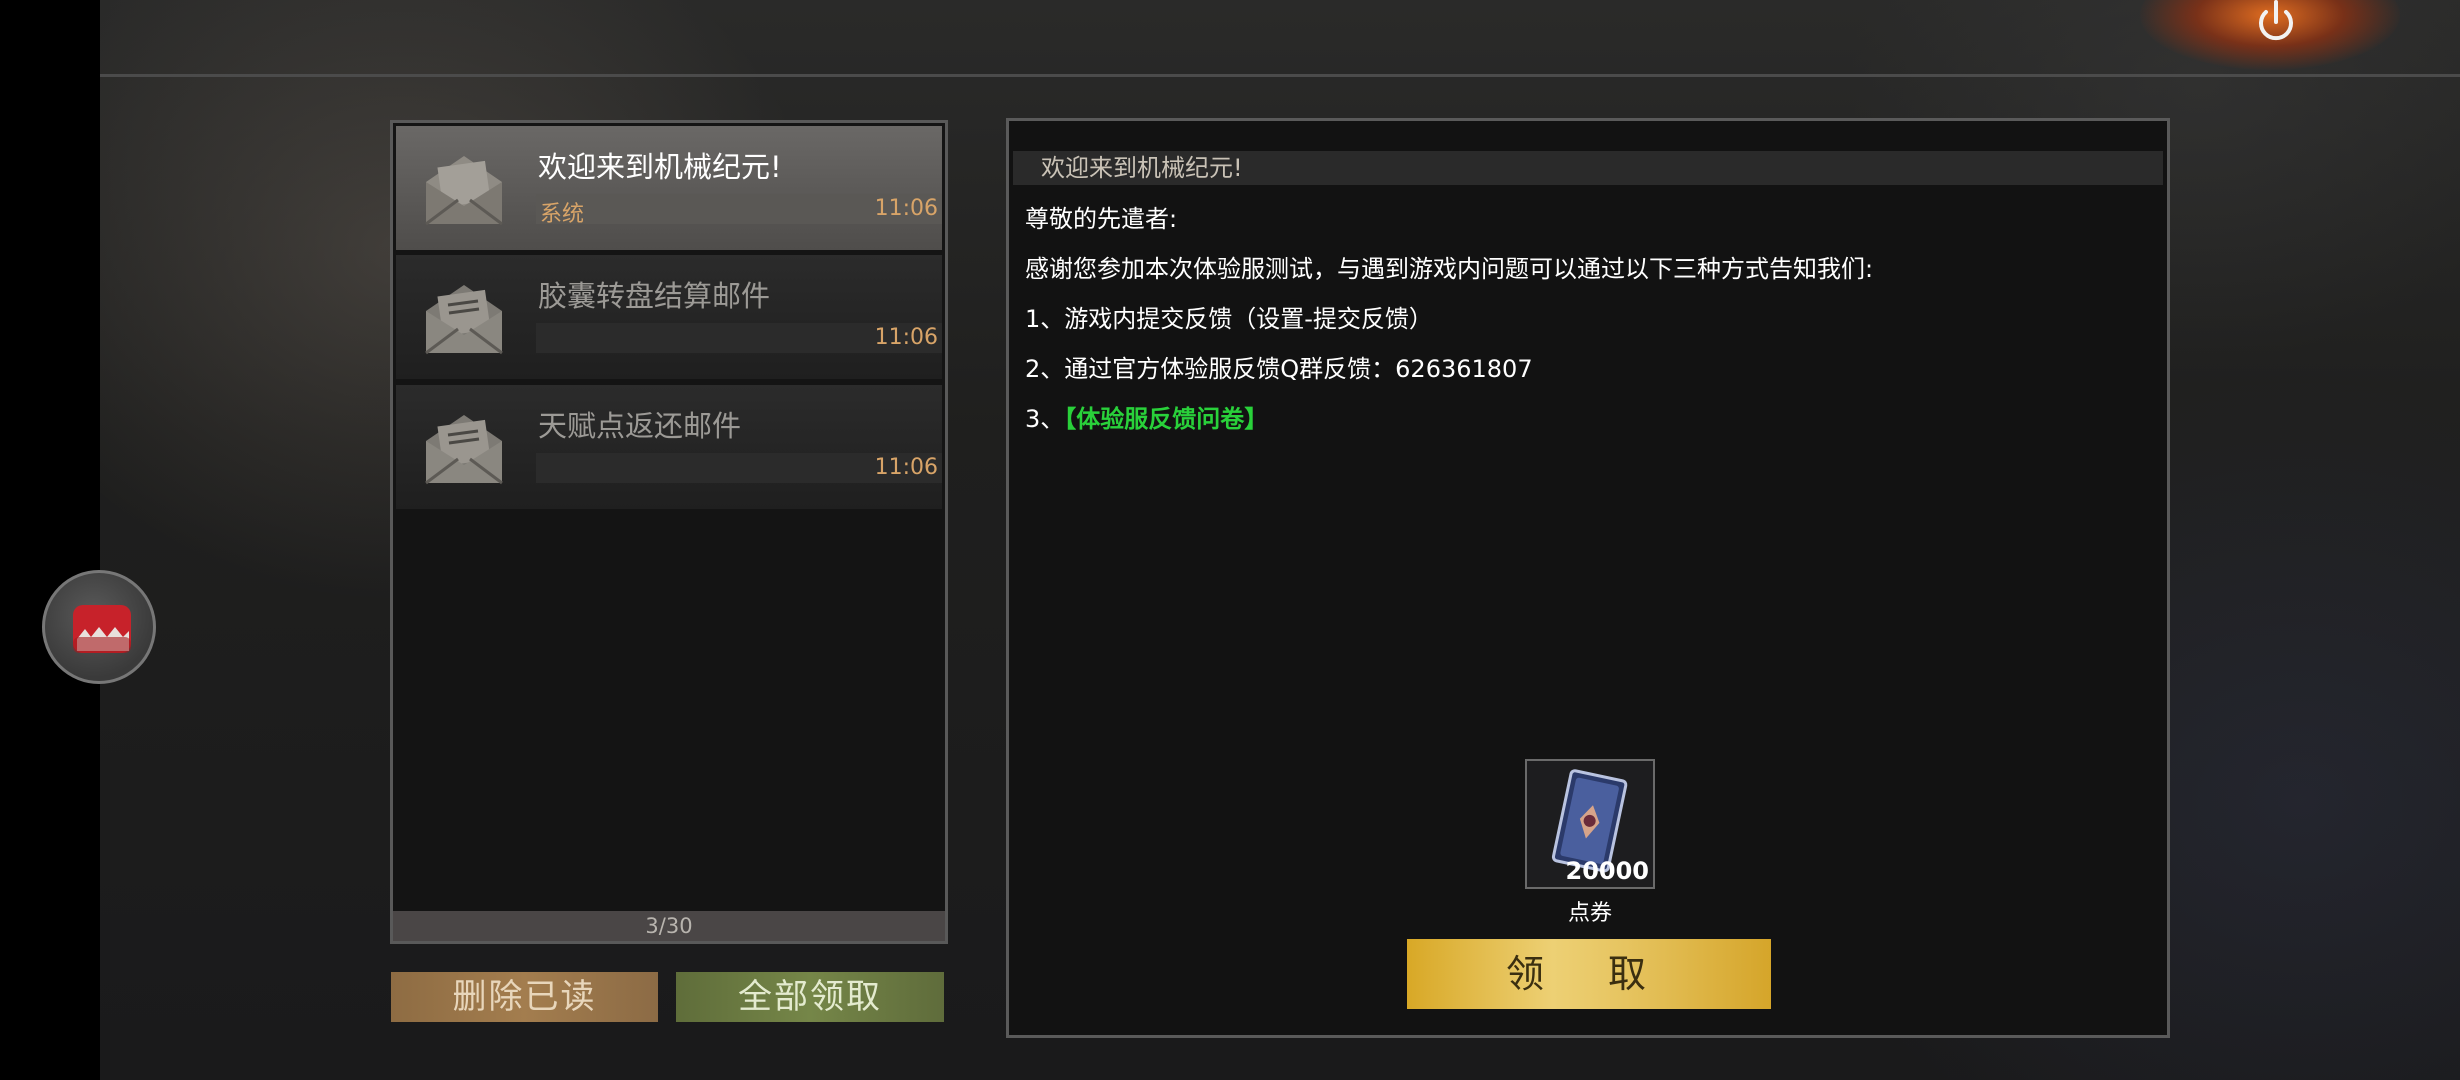  What do you see at coordinates (669, 447) in the screenshot?
I see `mail-item: 天赋点返还邮件 11:06` at bounding box center [669, 447].